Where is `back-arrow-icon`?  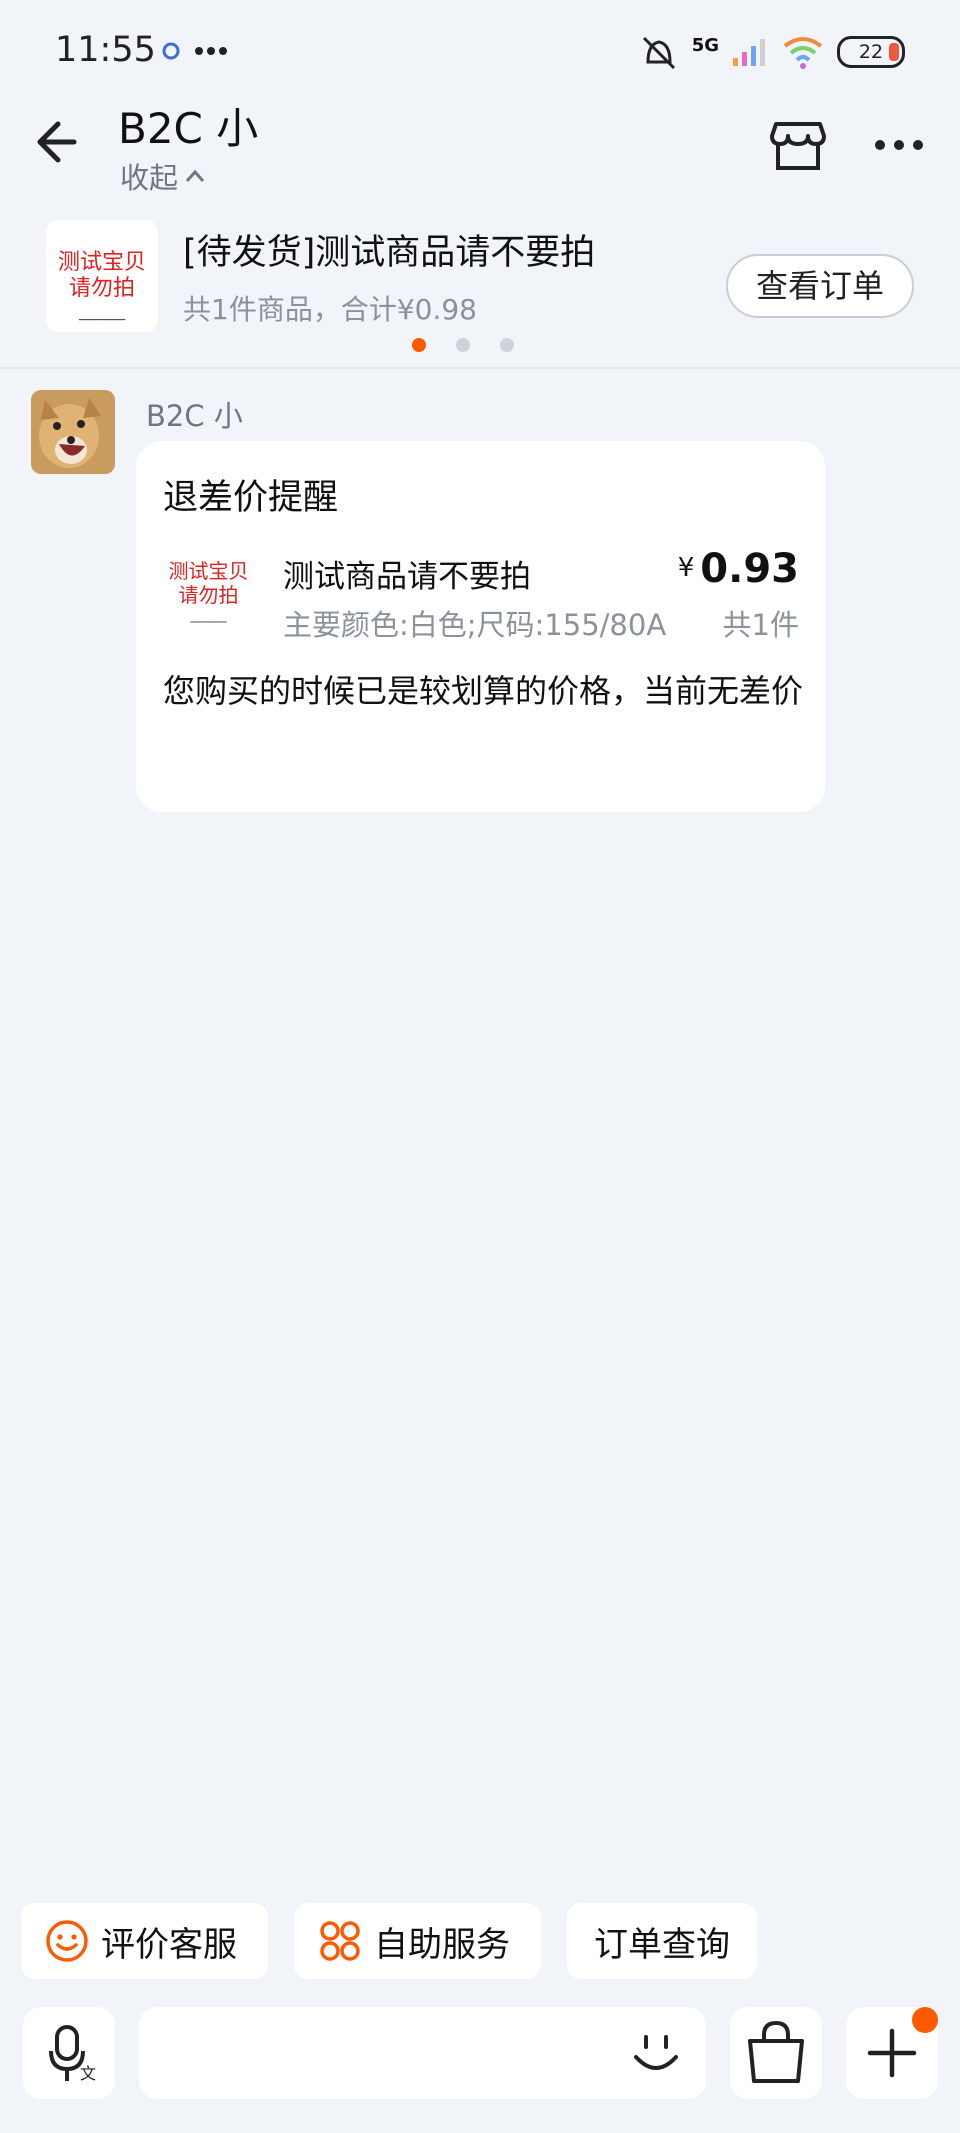 back-arrow-icon is located at coordinates (64, 142).